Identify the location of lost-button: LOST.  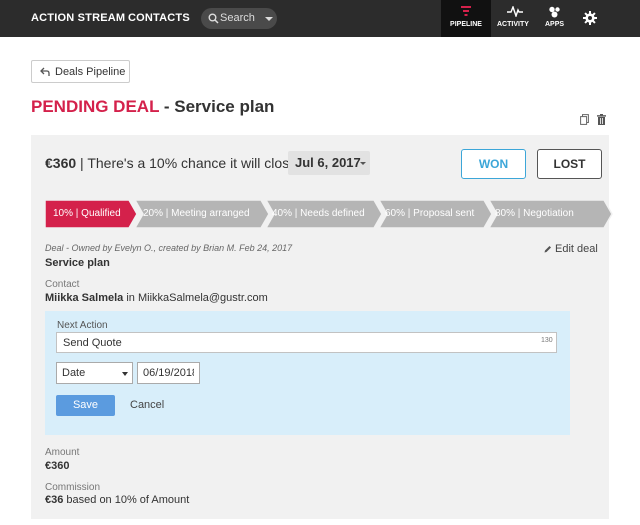
(569, 164).